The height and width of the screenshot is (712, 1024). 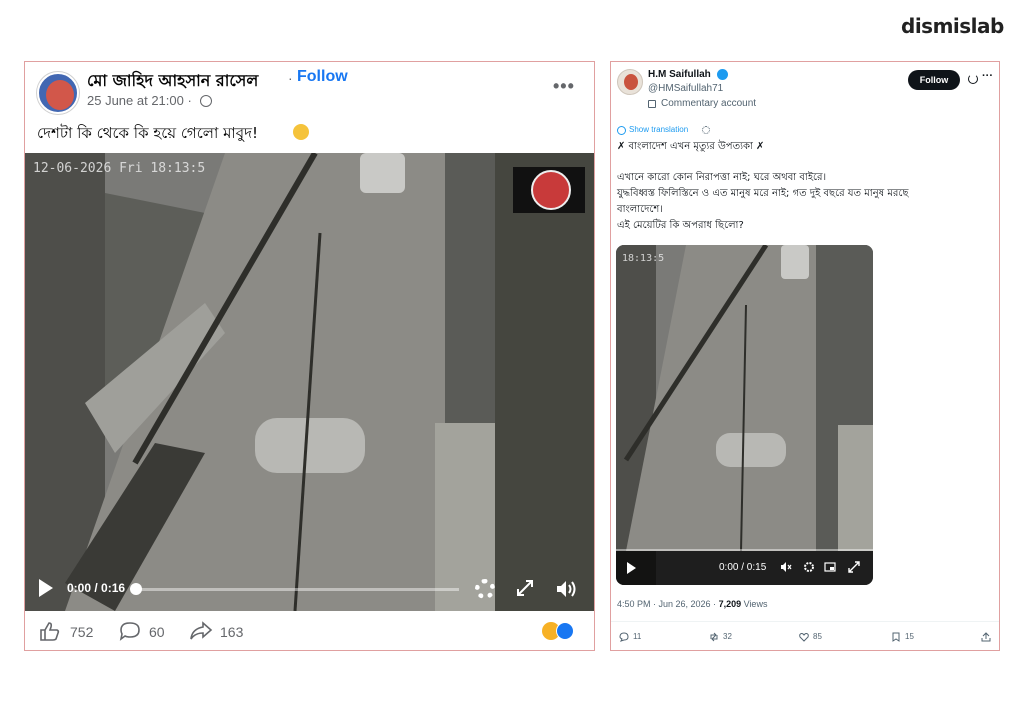 I want to click on divider, so click(x=805, y=621).